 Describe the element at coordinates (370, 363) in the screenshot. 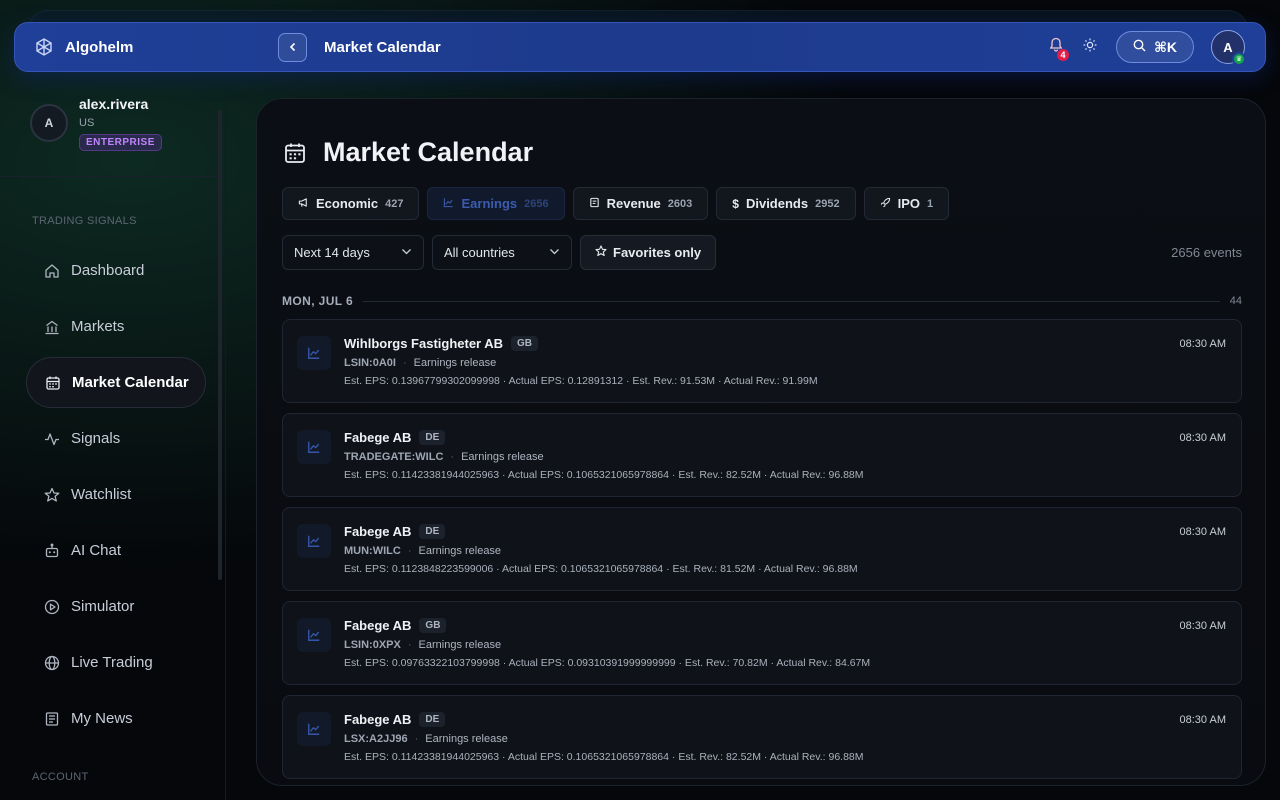

I see `ticker: LSIN:0A0I` at that location.